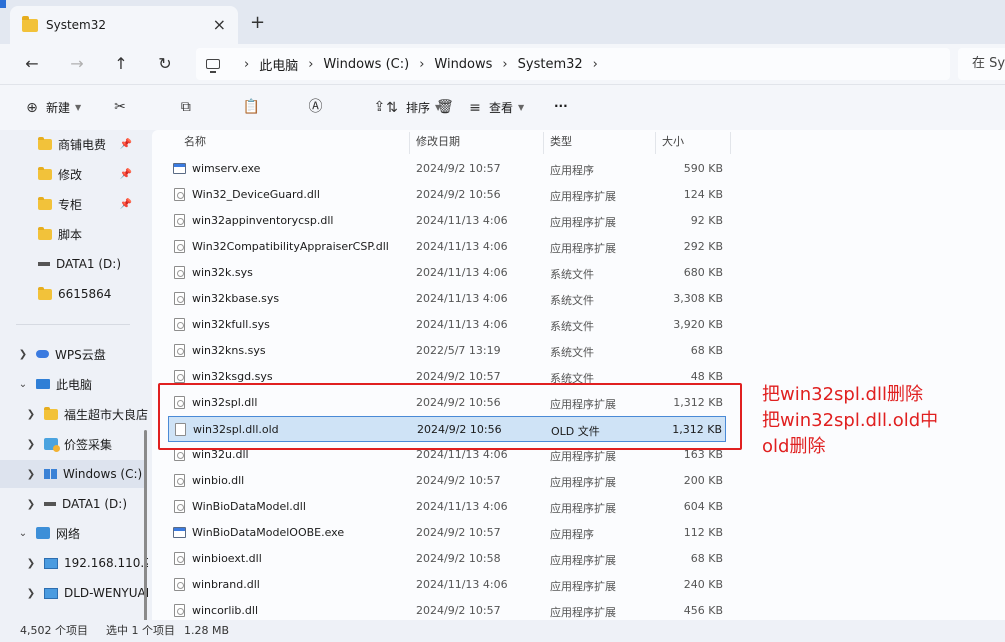  I want to click on sidebar-item-counter: 专柜 📌, so click(73, 204).